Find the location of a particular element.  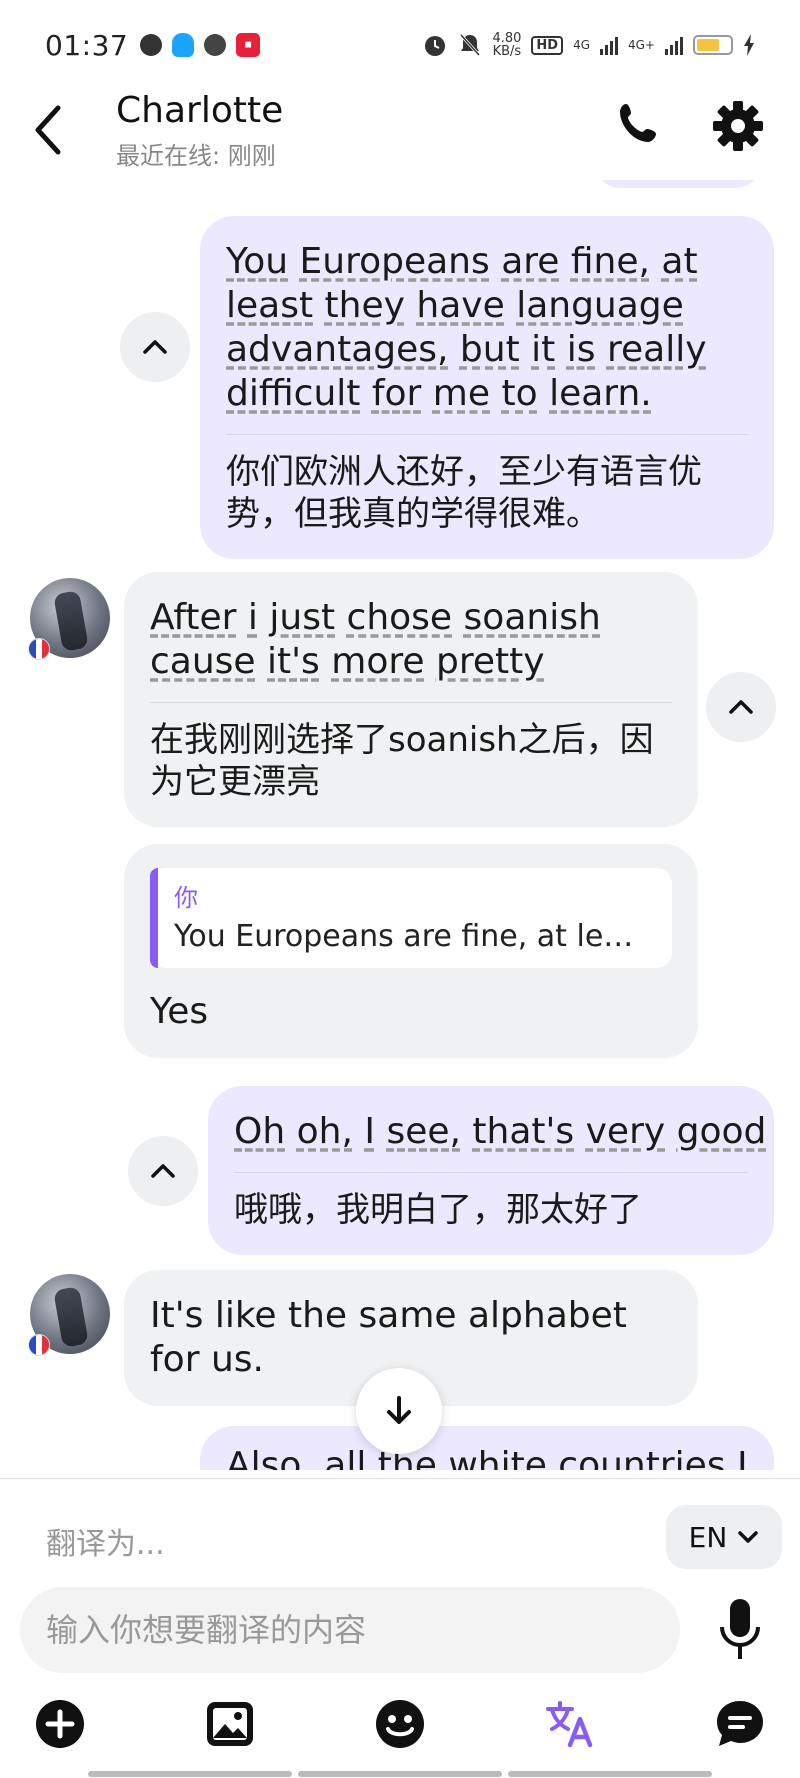

message-translation: 哦哦，我明白了，那太好了 is located at coordinates (438, 1210).